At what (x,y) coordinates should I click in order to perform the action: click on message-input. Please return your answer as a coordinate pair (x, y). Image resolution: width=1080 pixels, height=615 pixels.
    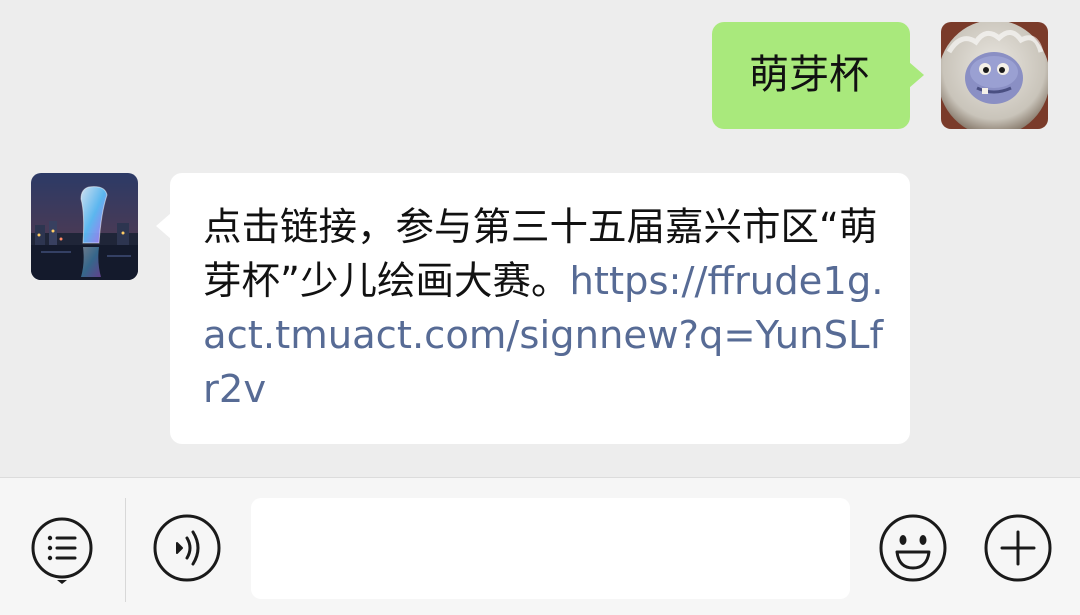
    Looking at the image, I should click on (550, 548).